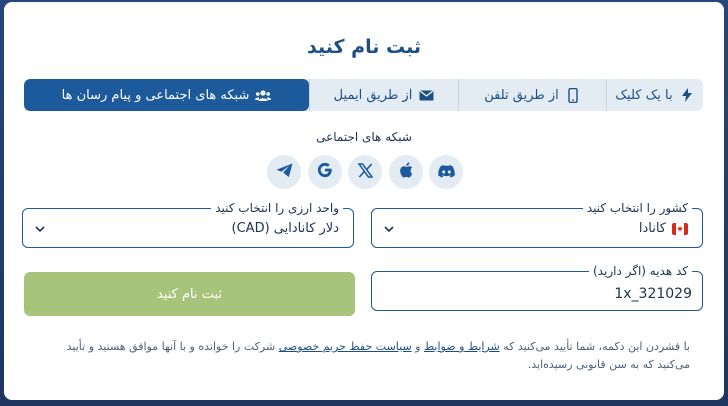 The height and width of the screenshot is (406, 728). I want to click on currency-select-value: دلار کانادایی (CAD), so click(285, 228).